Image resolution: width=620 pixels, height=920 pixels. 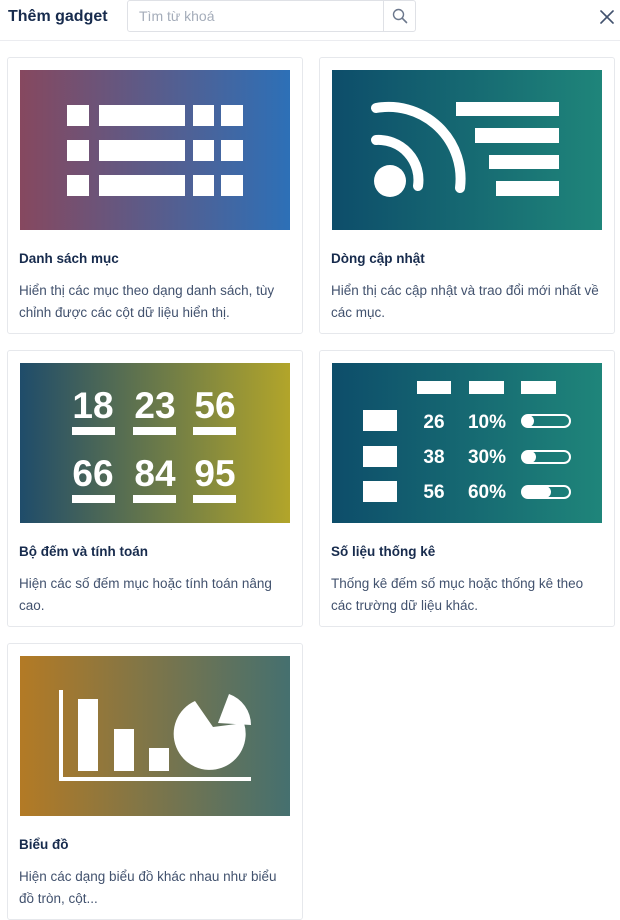 What do you see at coordinates (467, 150) in the screenshot?
I see `activity-stream-thumbnail` at bounding box center [467, 150].